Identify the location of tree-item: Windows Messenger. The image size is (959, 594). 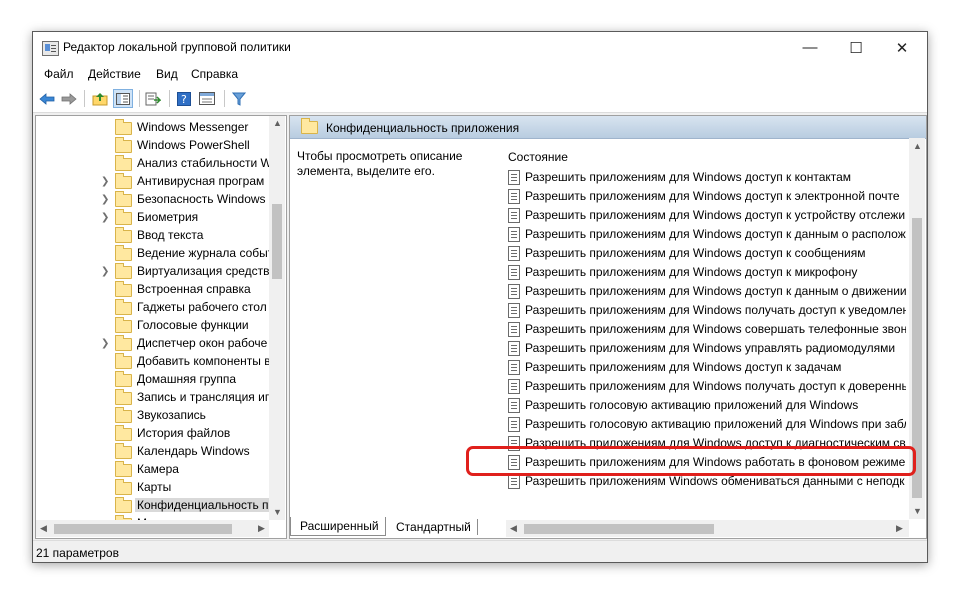
(152, 128).